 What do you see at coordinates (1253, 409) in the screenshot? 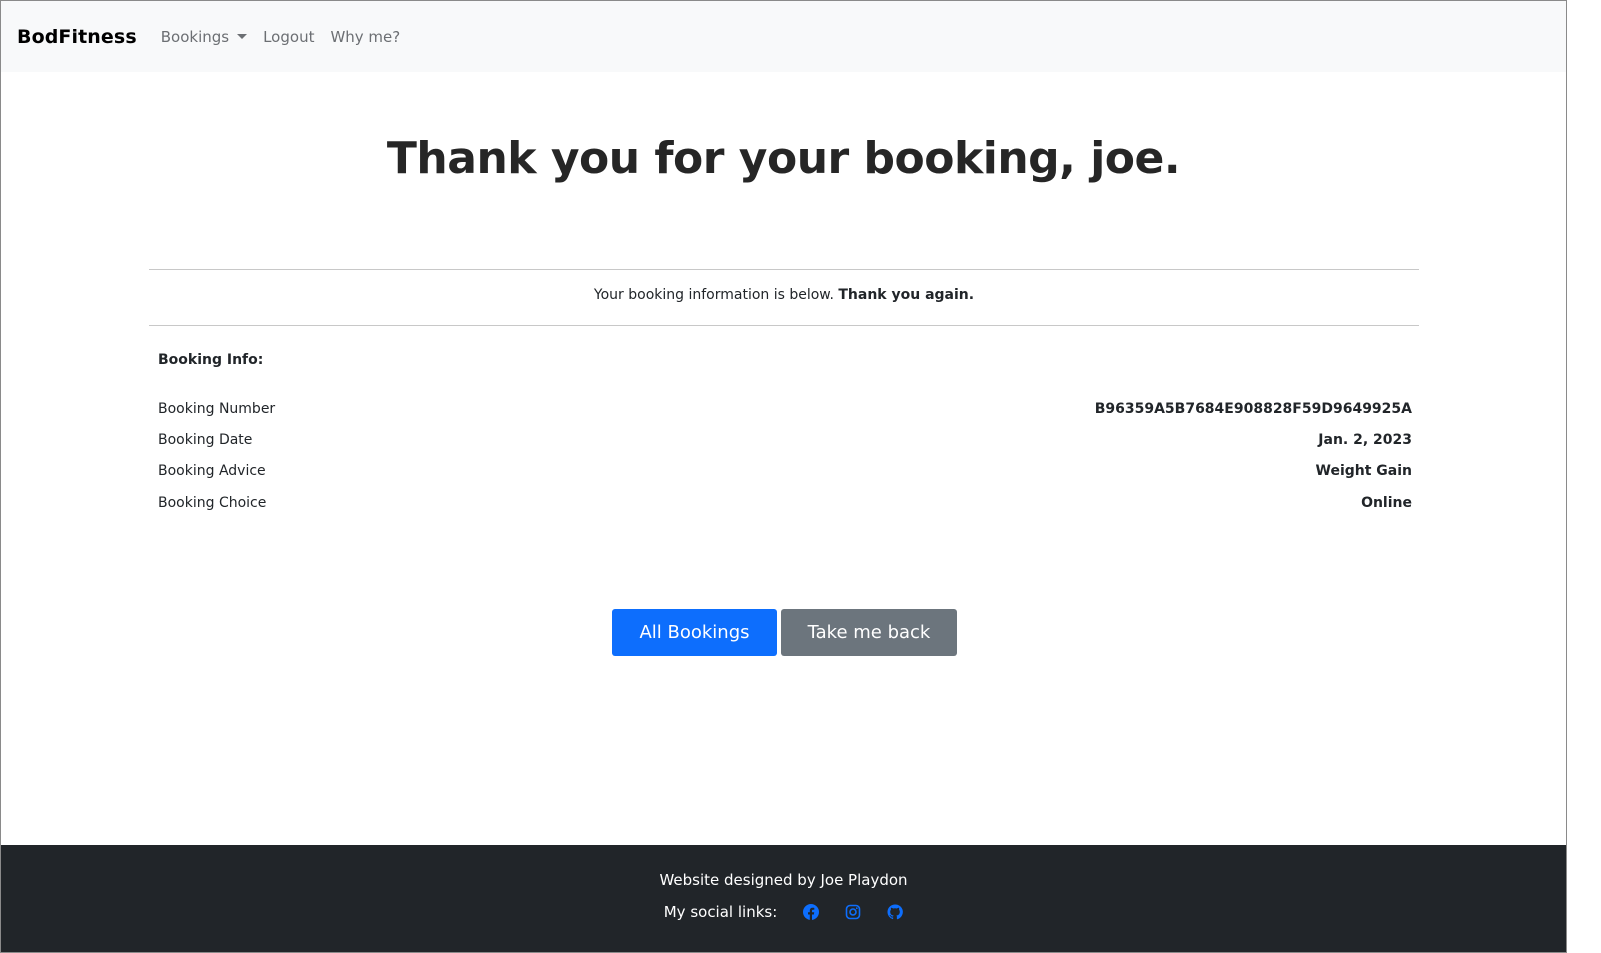
I see `booking-number-value: B96359A5B7684E908828F59D9649925A` at bounding box center [1253, 409].